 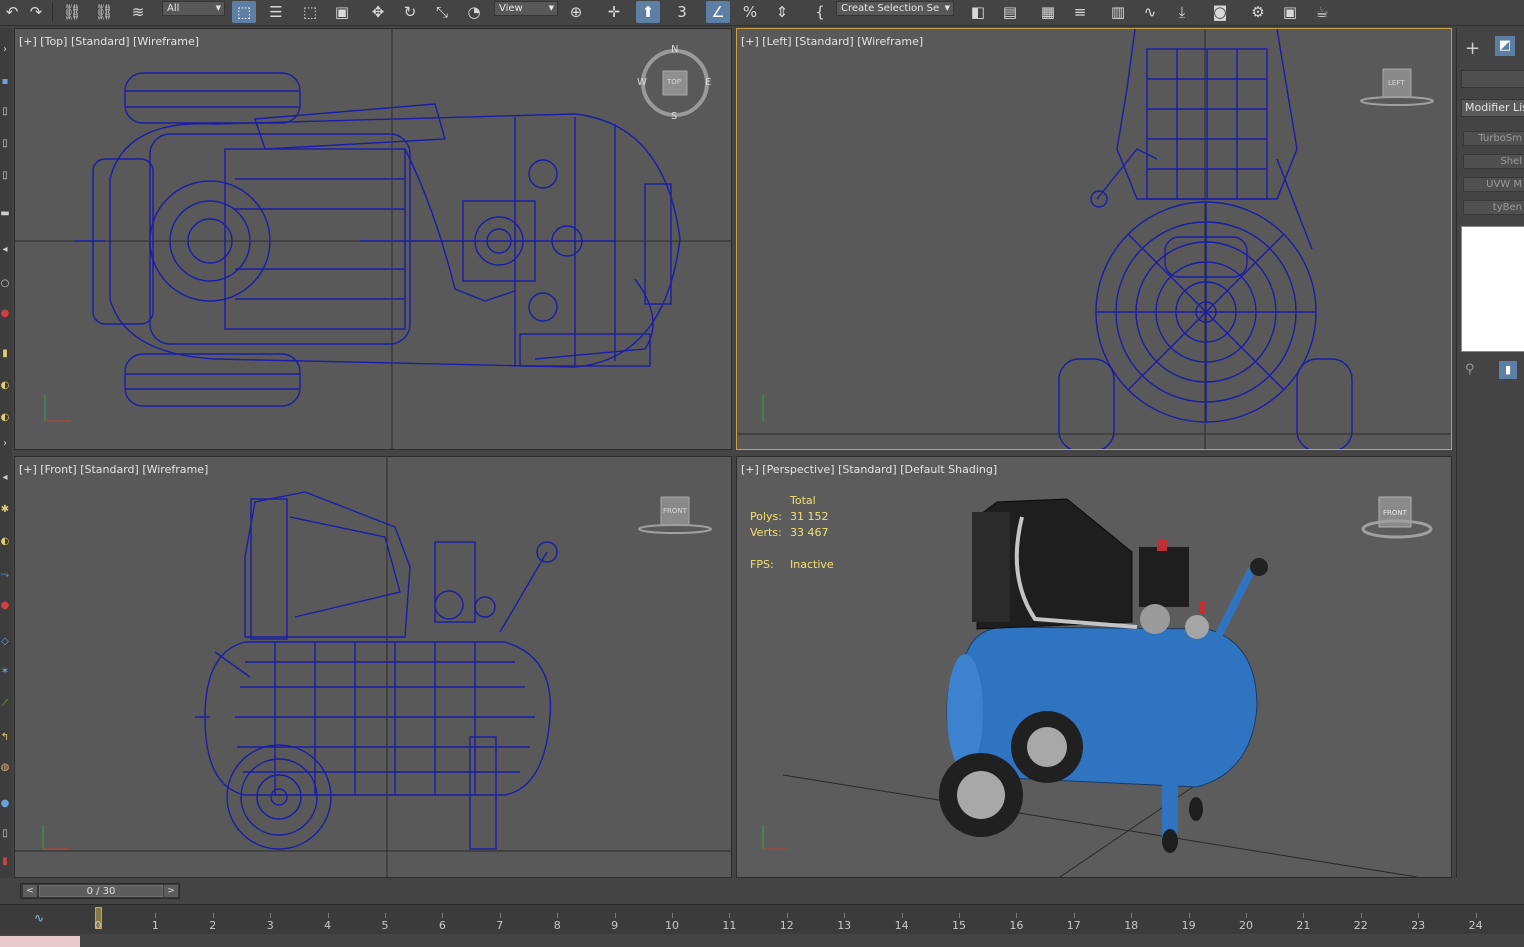 What do you see at coordinates (276, 12) in the screenshot?
I see `select-by-name-icon: ☰` at bounding box center [276, 12].